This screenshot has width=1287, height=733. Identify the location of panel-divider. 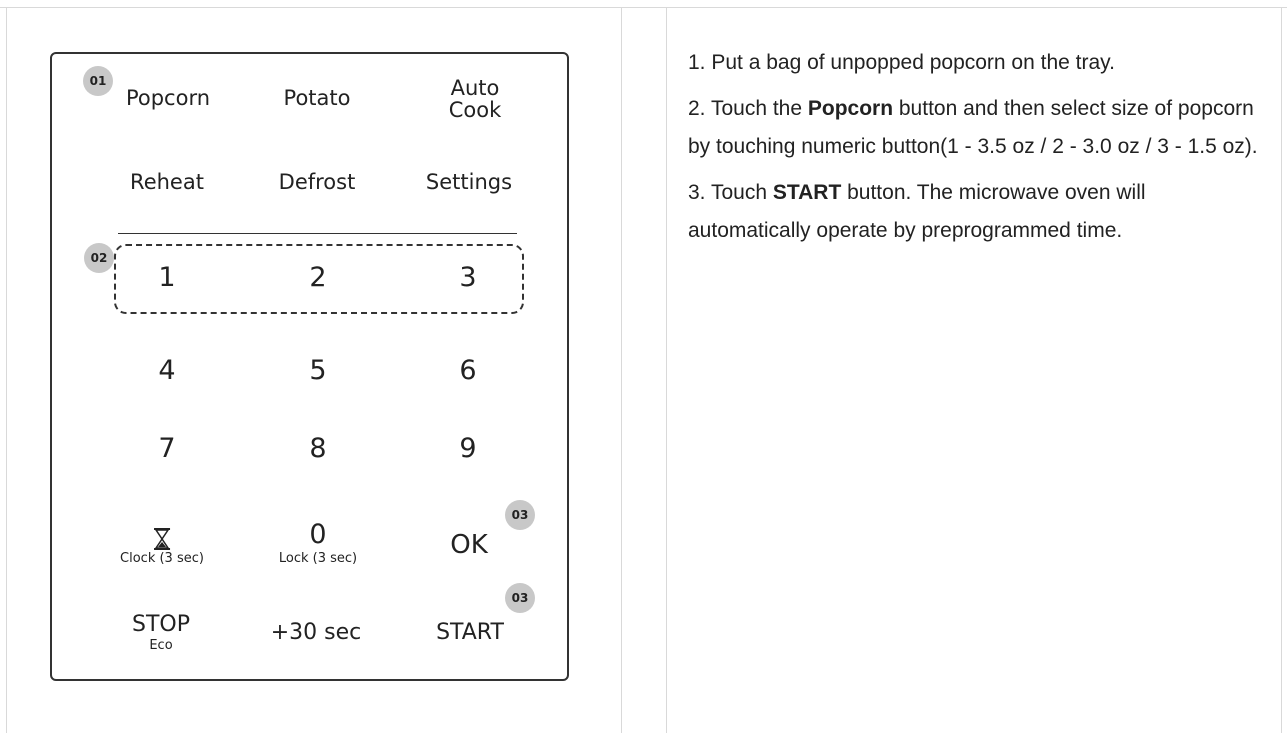
(317, 233).